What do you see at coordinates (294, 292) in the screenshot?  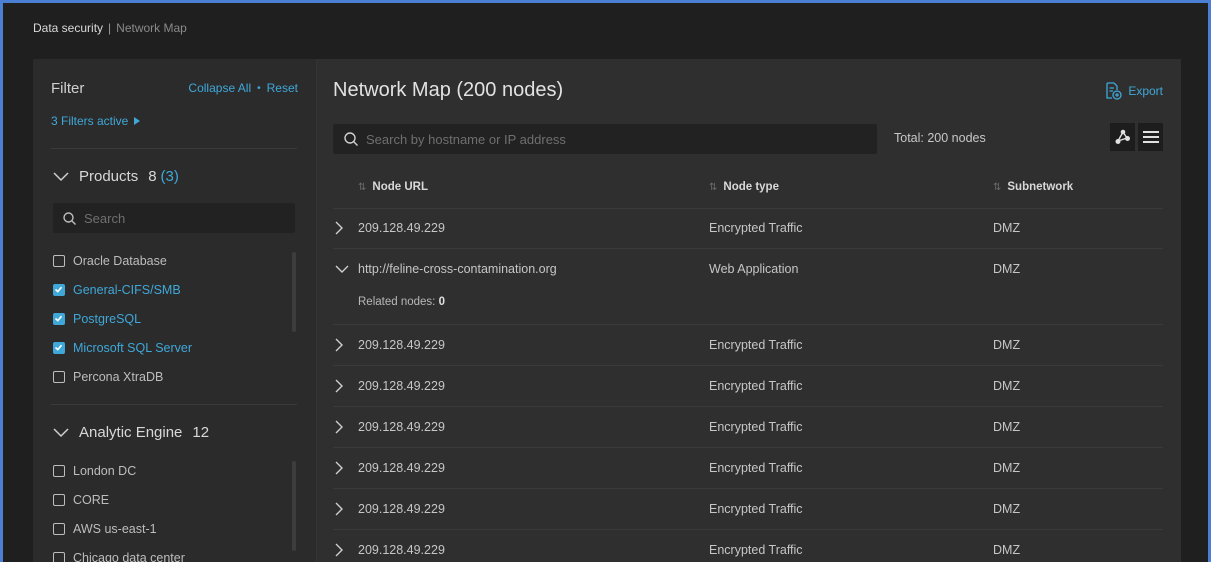 I see `products-scrollbar` at bounding box center [294, 292].